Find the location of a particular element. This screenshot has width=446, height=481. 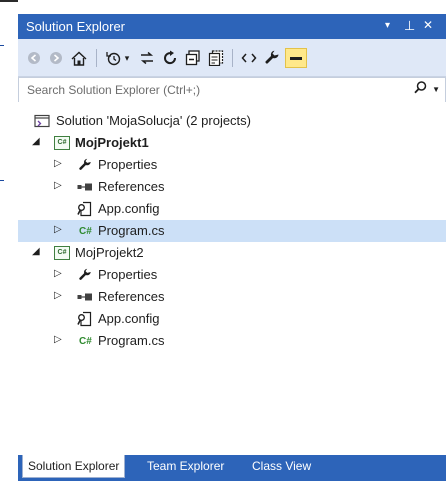

tree-item-project: ◢ C# MojProjekt2 is located at coordinates (232, 253).